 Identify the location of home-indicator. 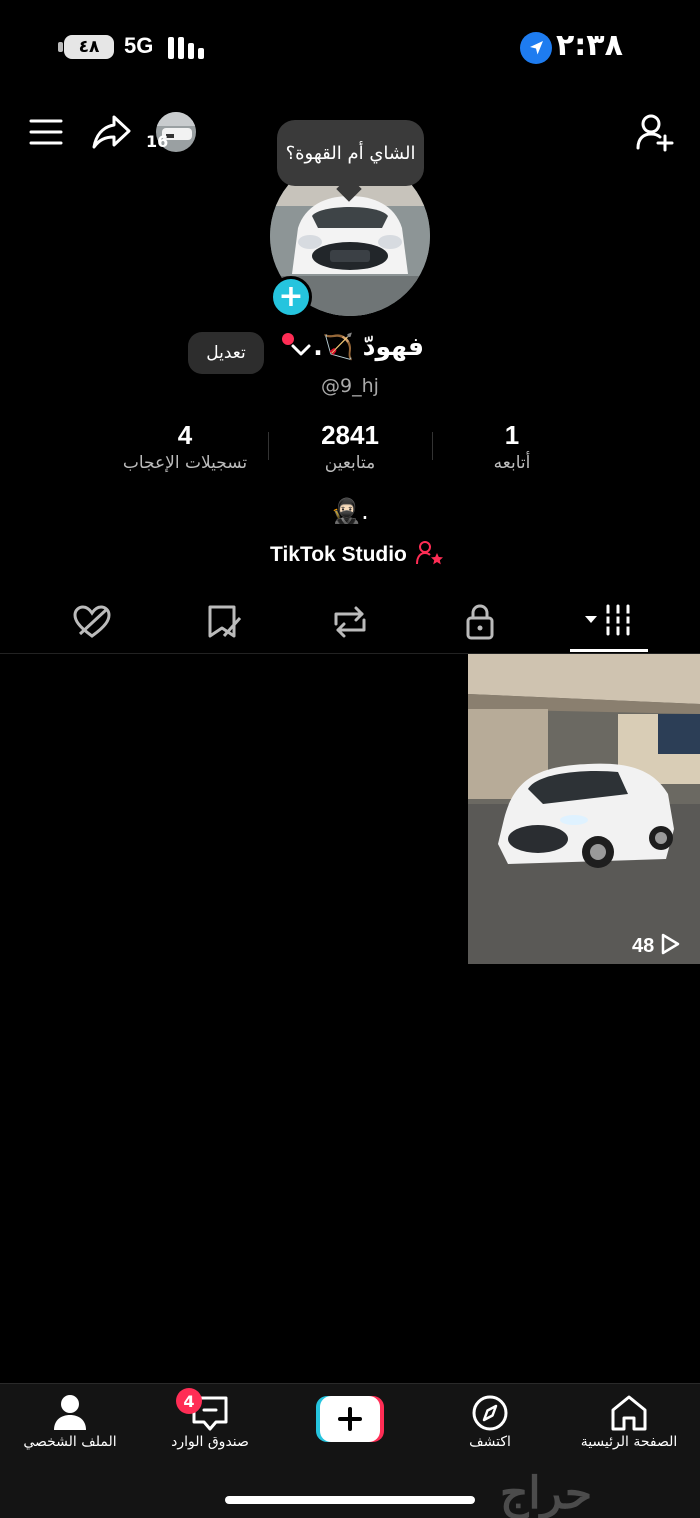
(350, 1500).